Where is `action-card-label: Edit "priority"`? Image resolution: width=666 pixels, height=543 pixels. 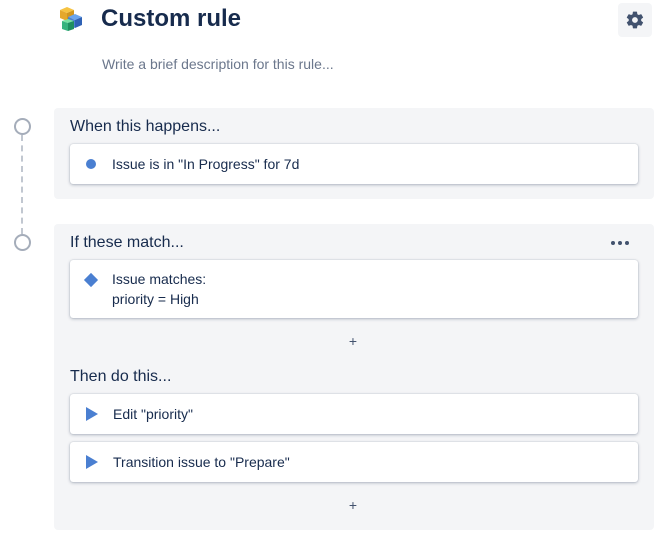
action-card-label: Edit "priority" is located at coordinates (153, 414).